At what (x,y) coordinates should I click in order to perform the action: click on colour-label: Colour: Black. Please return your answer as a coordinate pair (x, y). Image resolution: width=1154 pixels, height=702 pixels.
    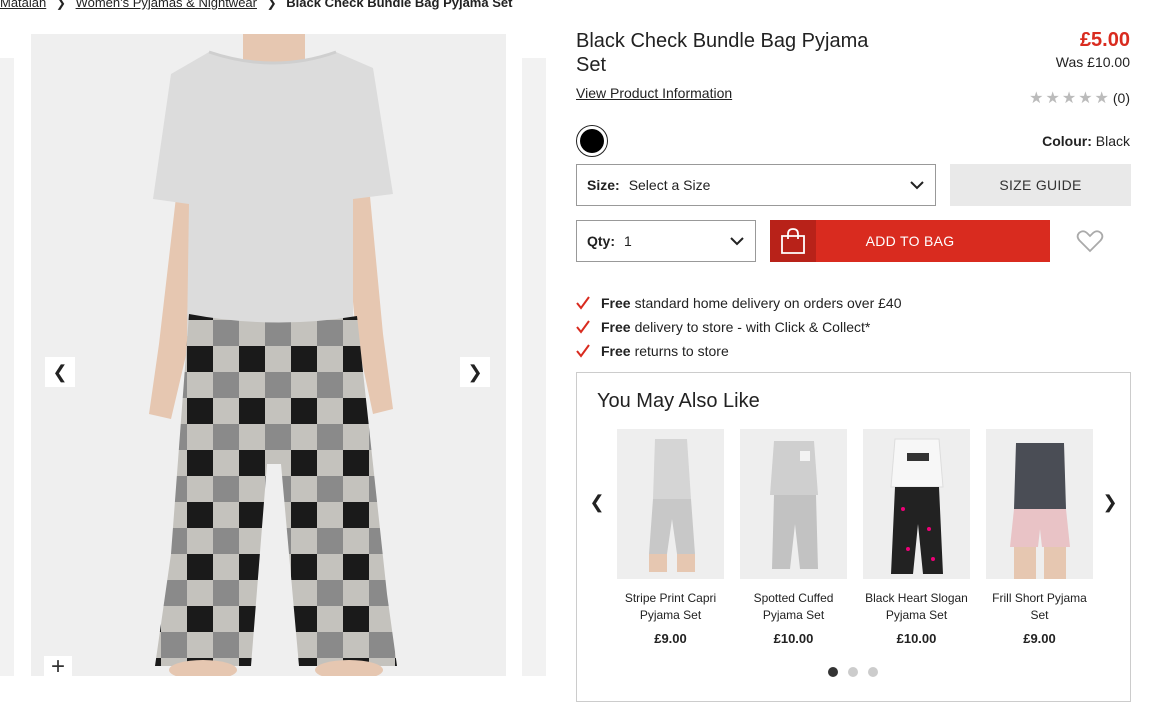
    Looking at the image, I should click on (1086, 141).